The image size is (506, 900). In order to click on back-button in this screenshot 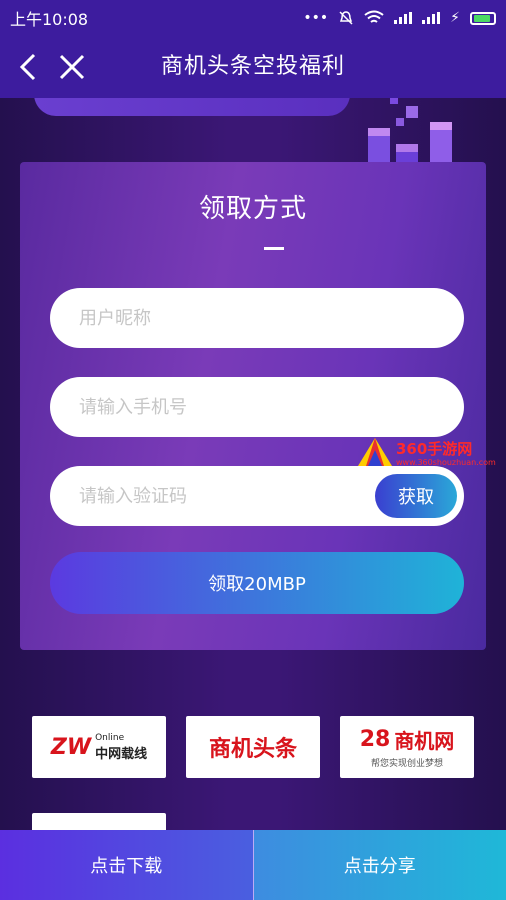, I will do `click(28, 67)`.